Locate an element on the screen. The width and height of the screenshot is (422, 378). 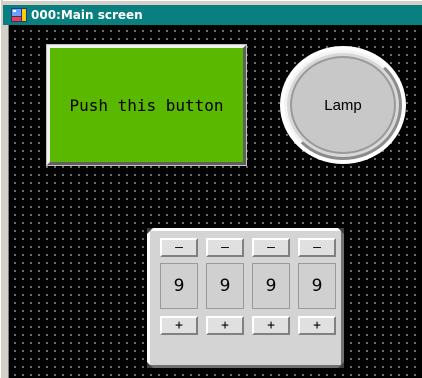
screen-title-bar: 000:Main screen is located at coordinates (212, 15).